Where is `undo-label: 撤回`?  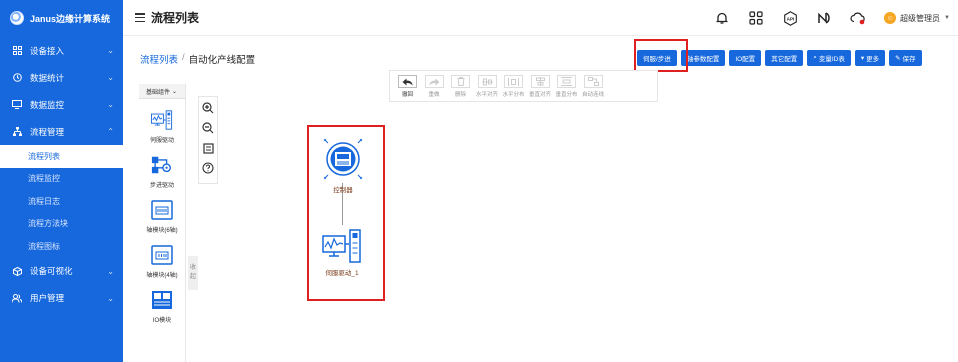 undo-label: 撤回 is located at coordinates (407, 95).